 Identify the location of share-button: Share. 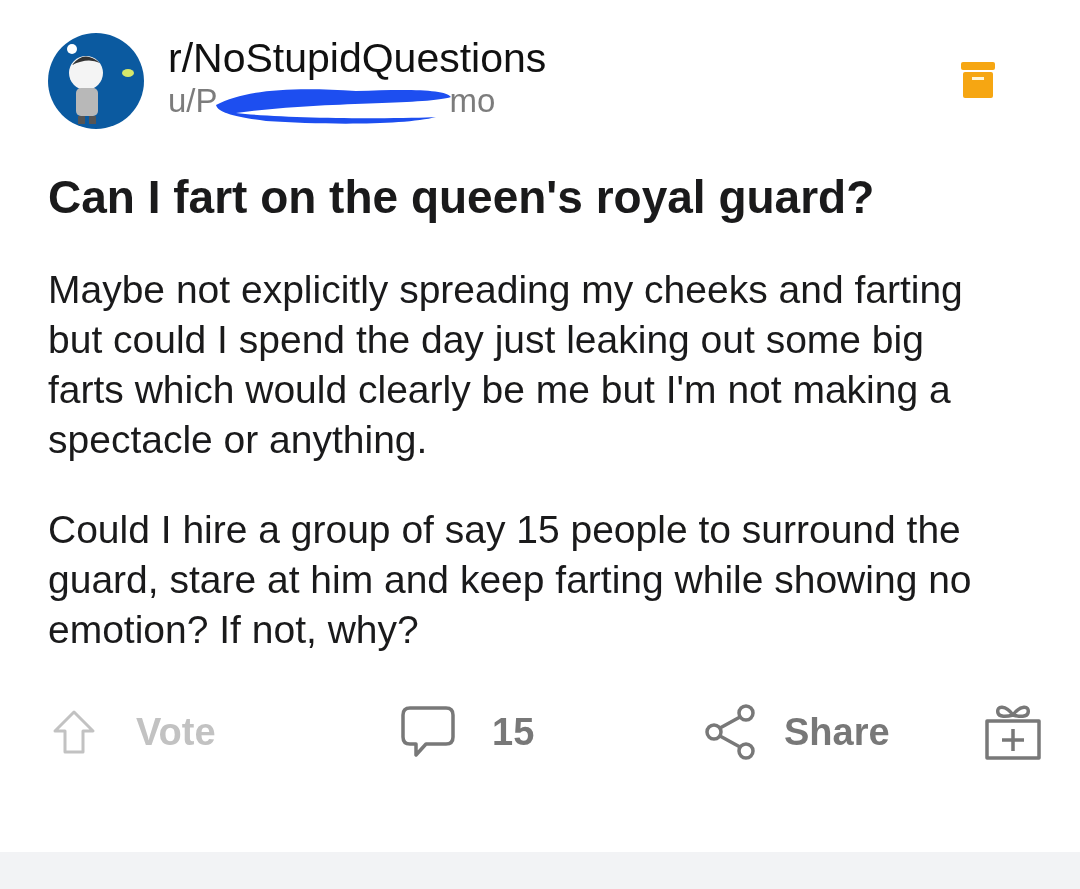
(797, 732).